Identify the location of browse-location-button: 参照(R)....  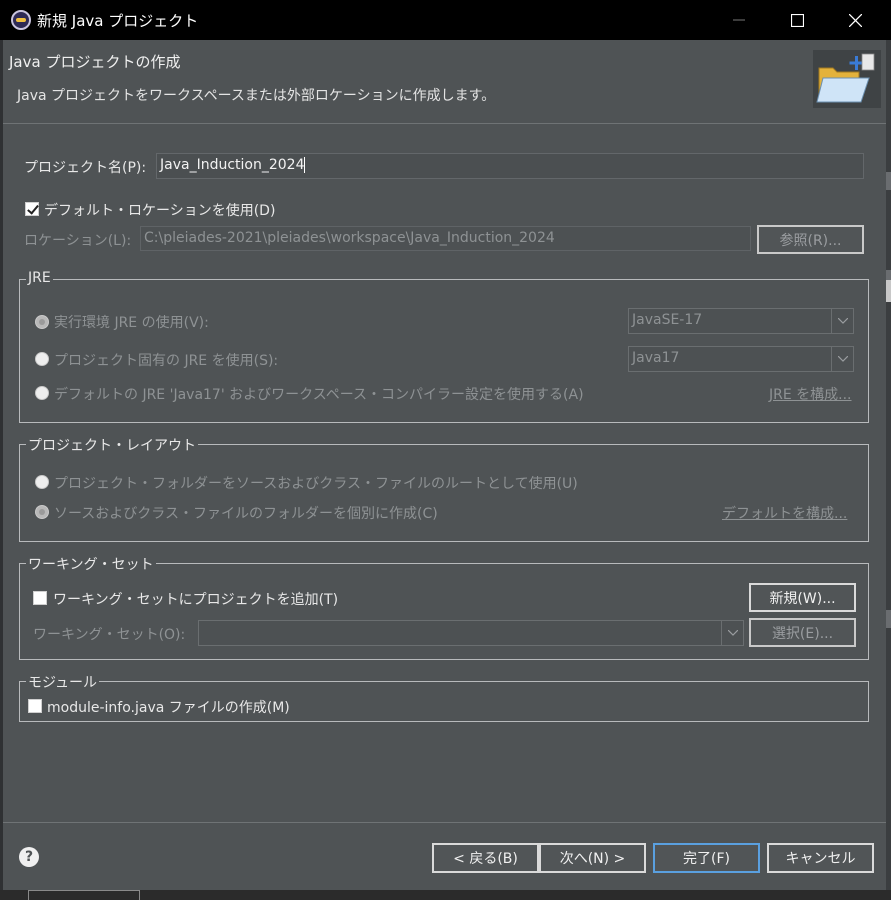
(810, 239).